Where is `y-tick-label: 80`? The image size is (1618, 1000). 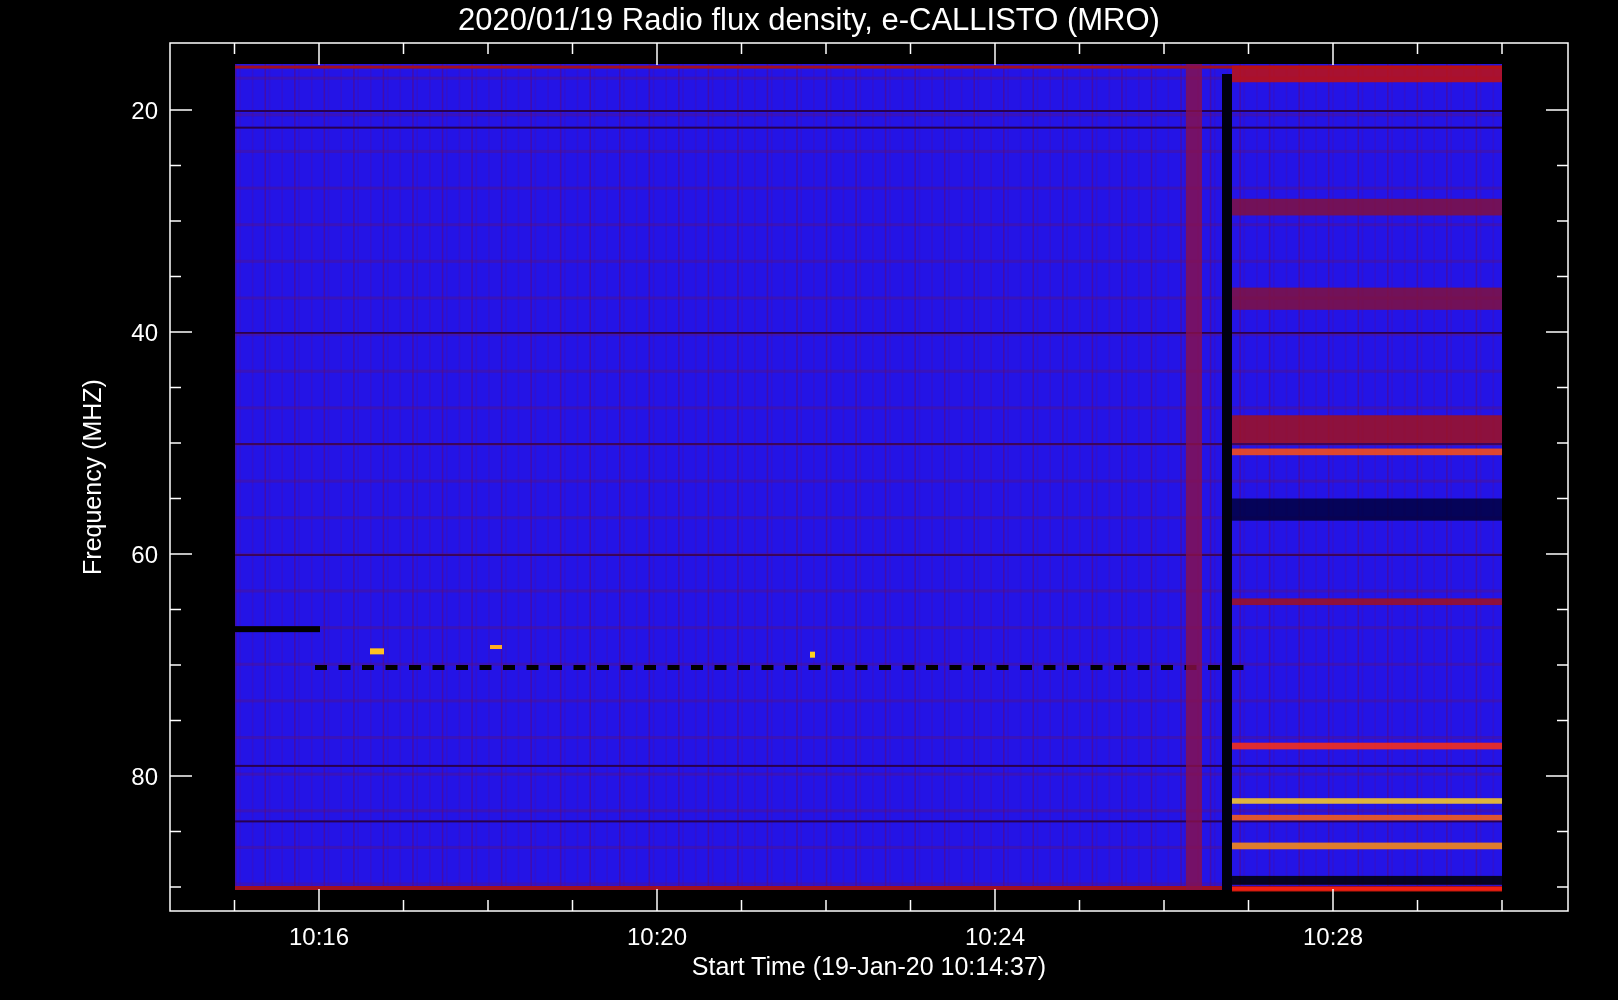
y-tick-label: 80 is located at coordinates (144, 776).